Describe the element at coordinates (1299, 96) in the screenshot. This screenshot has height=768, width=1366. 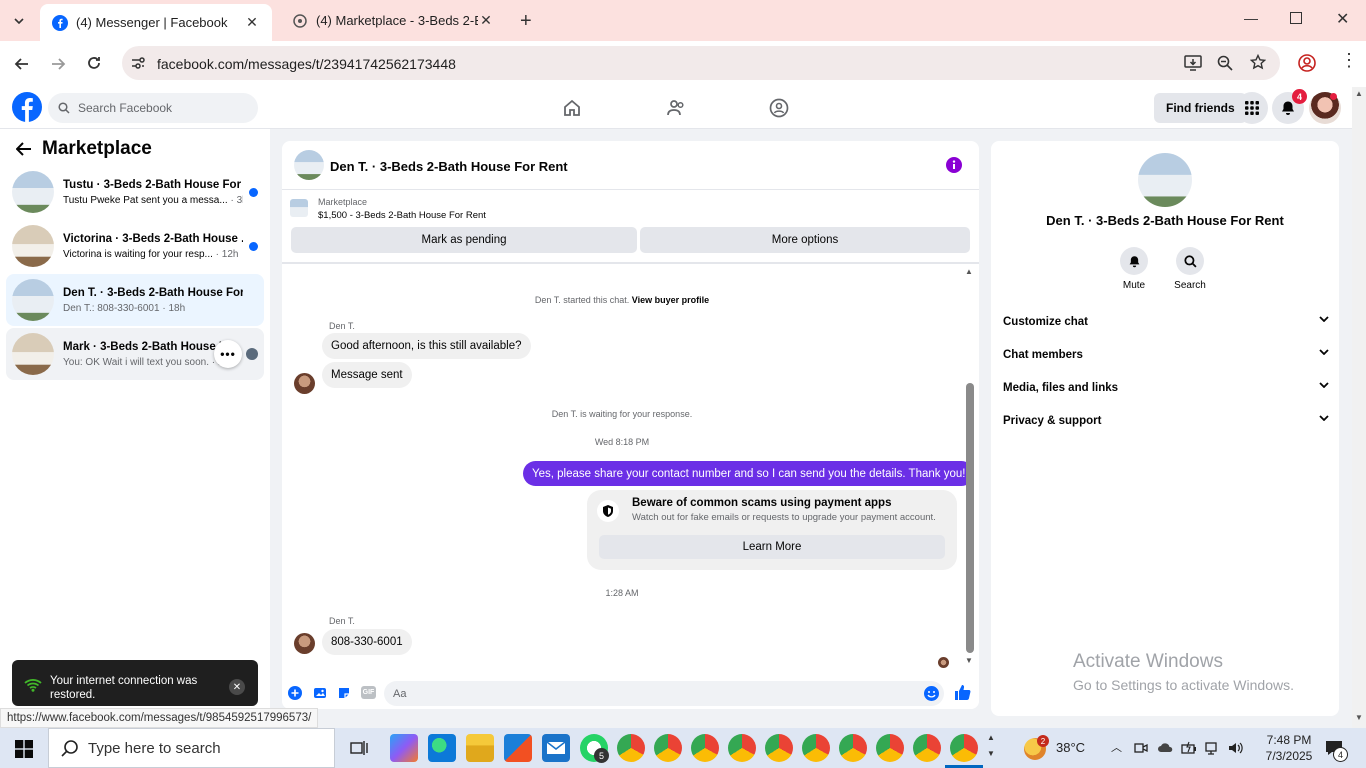
I see `notification-badge: 4` at that location.